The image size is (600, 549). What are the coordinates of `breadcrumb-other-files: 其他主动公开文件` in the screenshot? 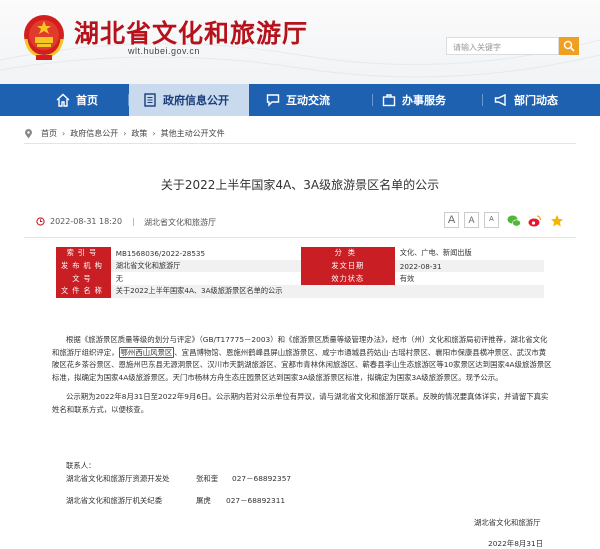 It's located at (193, 133).